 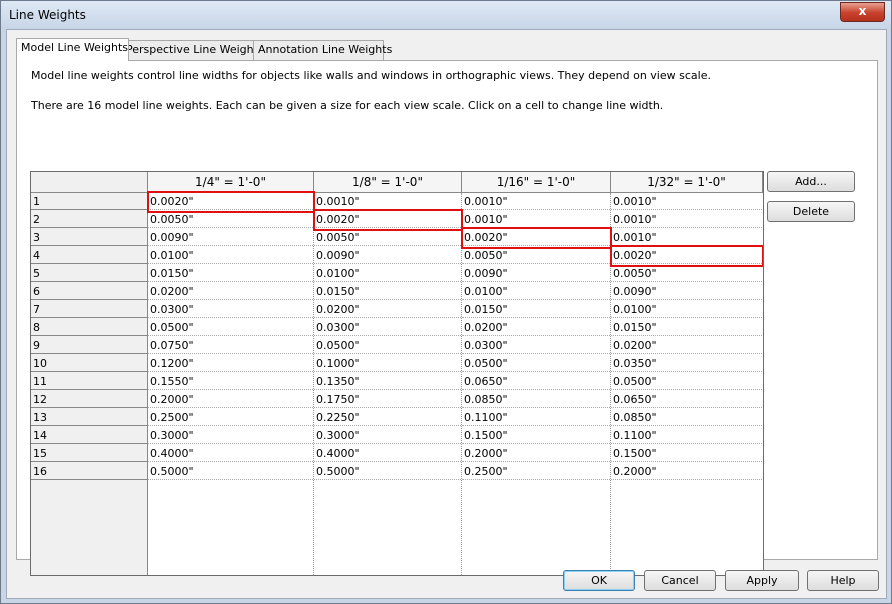 What do you see at coordinates (322, 50) in the screenshot?
I see `tab-annotation-line-weights: Annotation Line Weights` at bounding box center [322, 50].